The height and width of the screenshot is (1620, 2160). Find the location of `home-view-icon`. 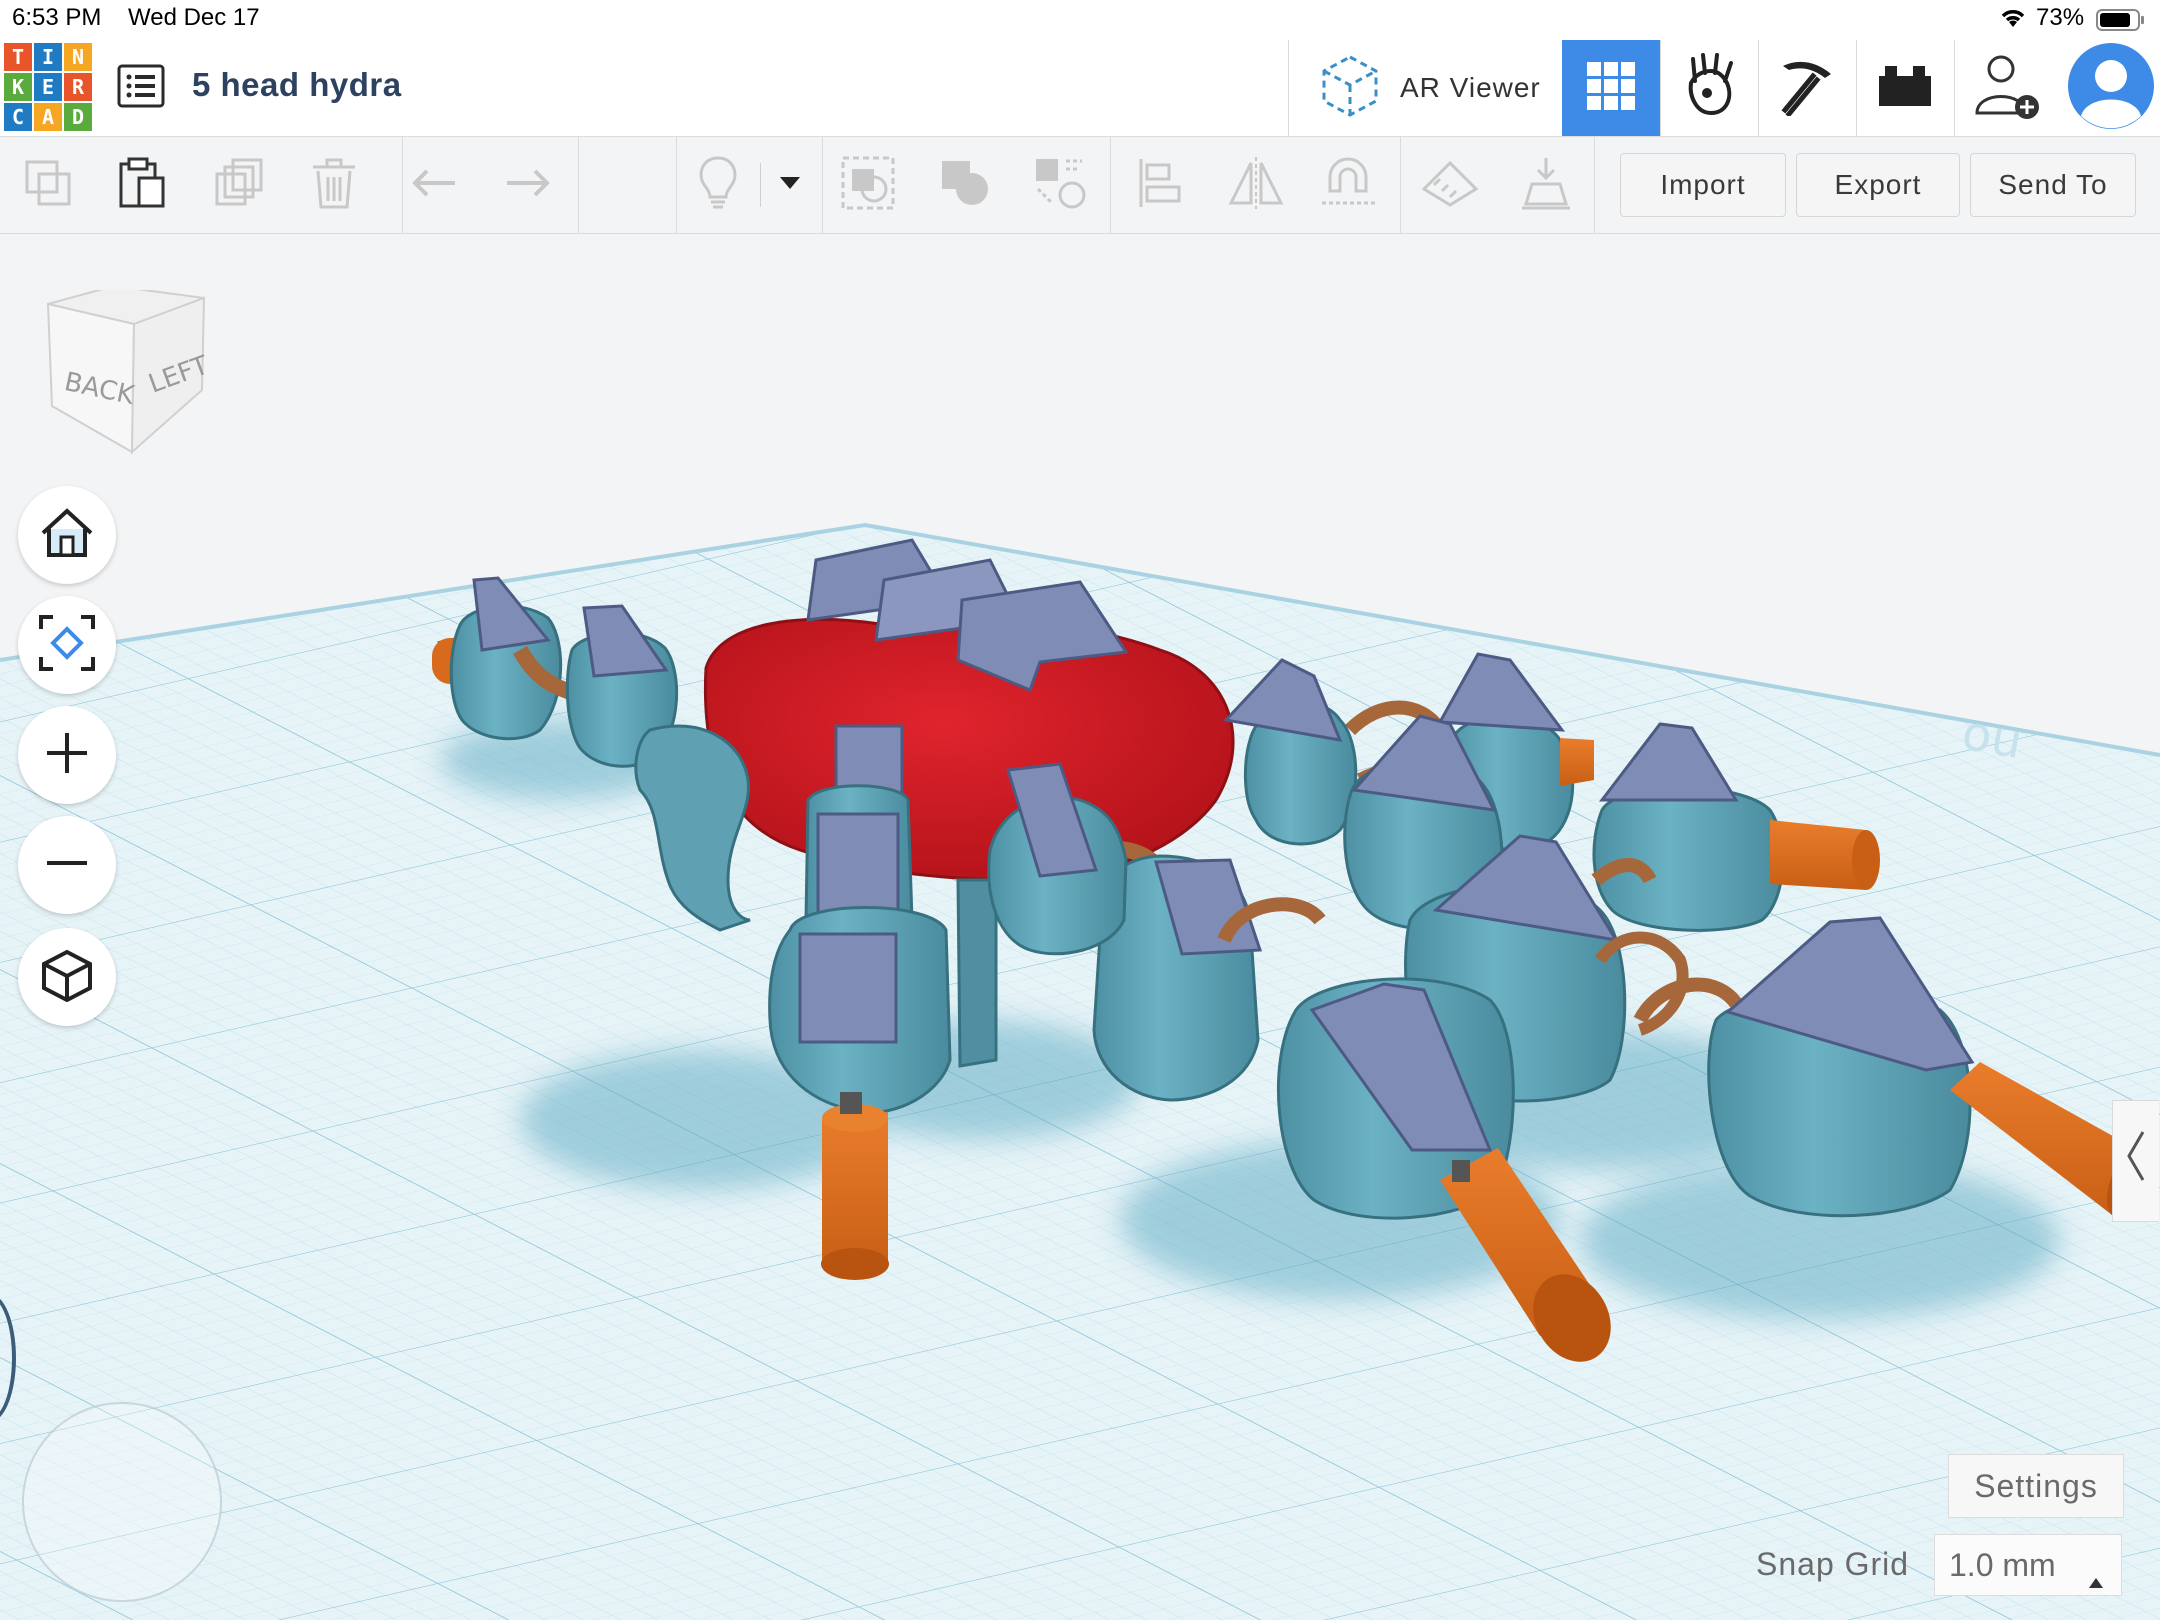

home-view-icon is located at coordinates (67, 535).